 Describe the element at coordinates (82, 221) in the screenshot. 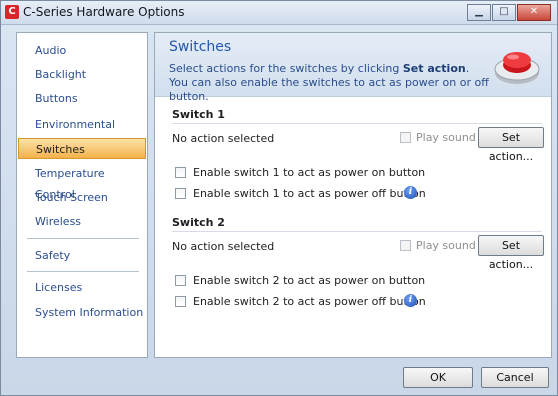

I see `sidebar-item-wireless: Wireless` at that location.